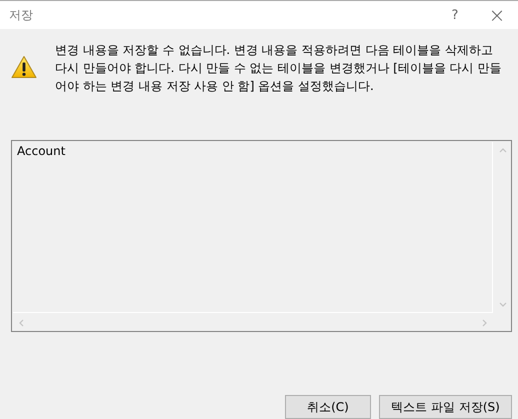 This screenshot has height=419, width=518. What do you see at coordinates (484, 322) in the screenshot?
I see `scroll-right-icon` at bounding box center [484, 322].